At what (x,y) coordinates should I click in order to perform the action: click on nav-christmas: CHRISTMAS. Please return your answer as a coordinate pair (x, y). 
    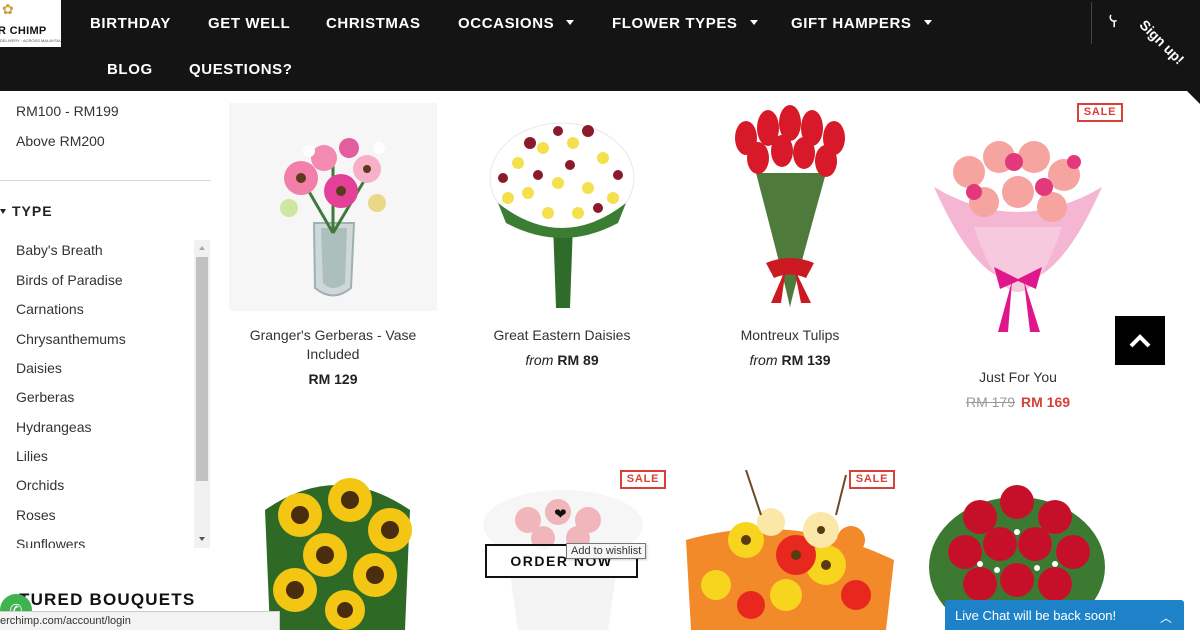
    Looking at the image, I should click on (373, 23).